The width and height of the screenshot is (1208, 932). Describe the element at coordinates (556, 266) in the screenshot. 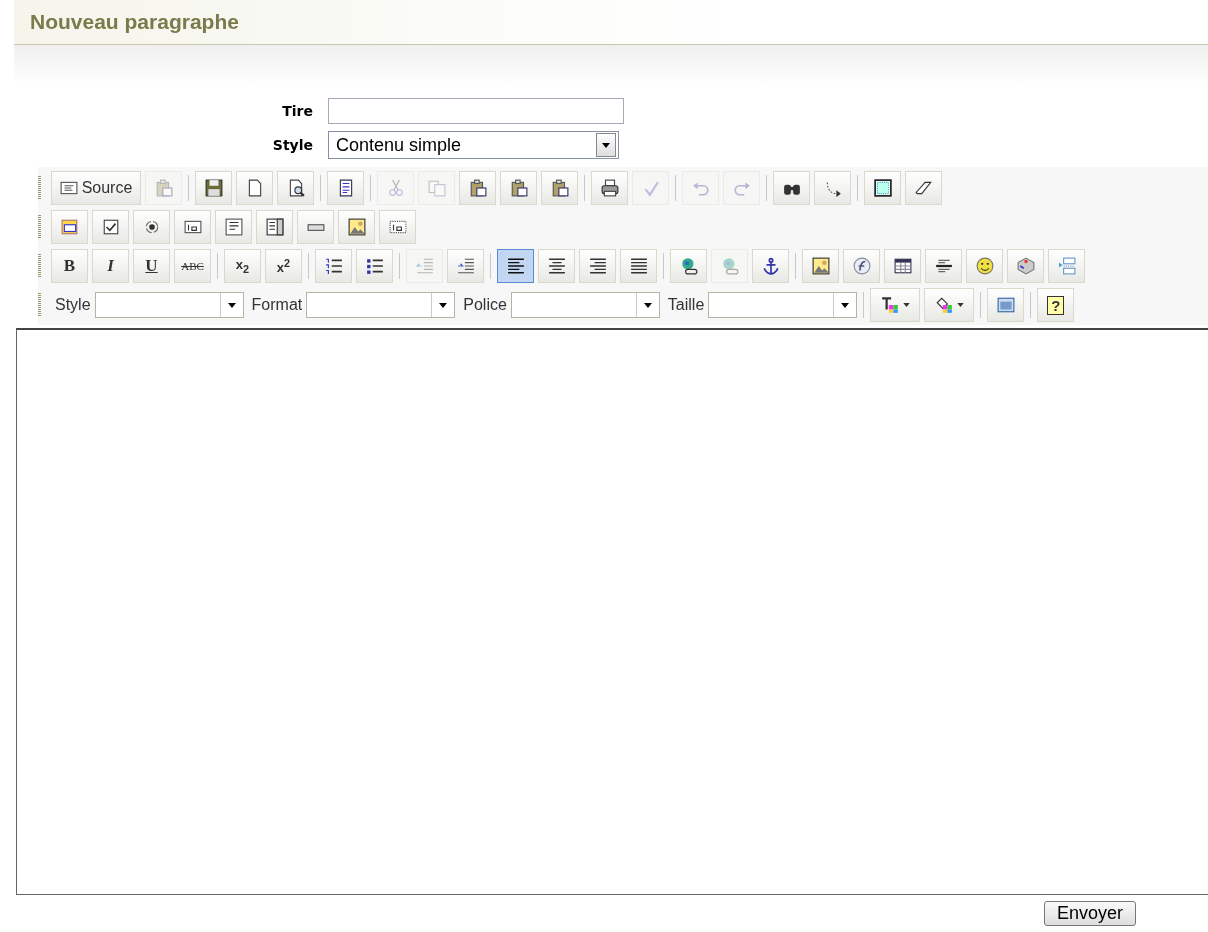

I see `align-center-icon` at that location.